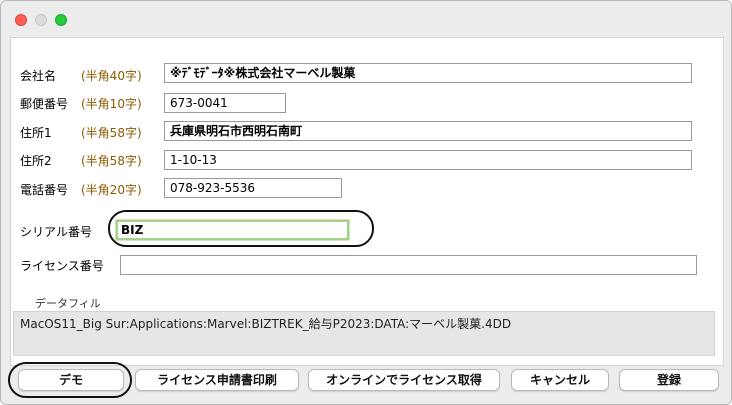  What do you see at coordinates (111, 161) in the screenshot?
I see `address2-hint: (半角58字)` at bounding box center [111, 161].